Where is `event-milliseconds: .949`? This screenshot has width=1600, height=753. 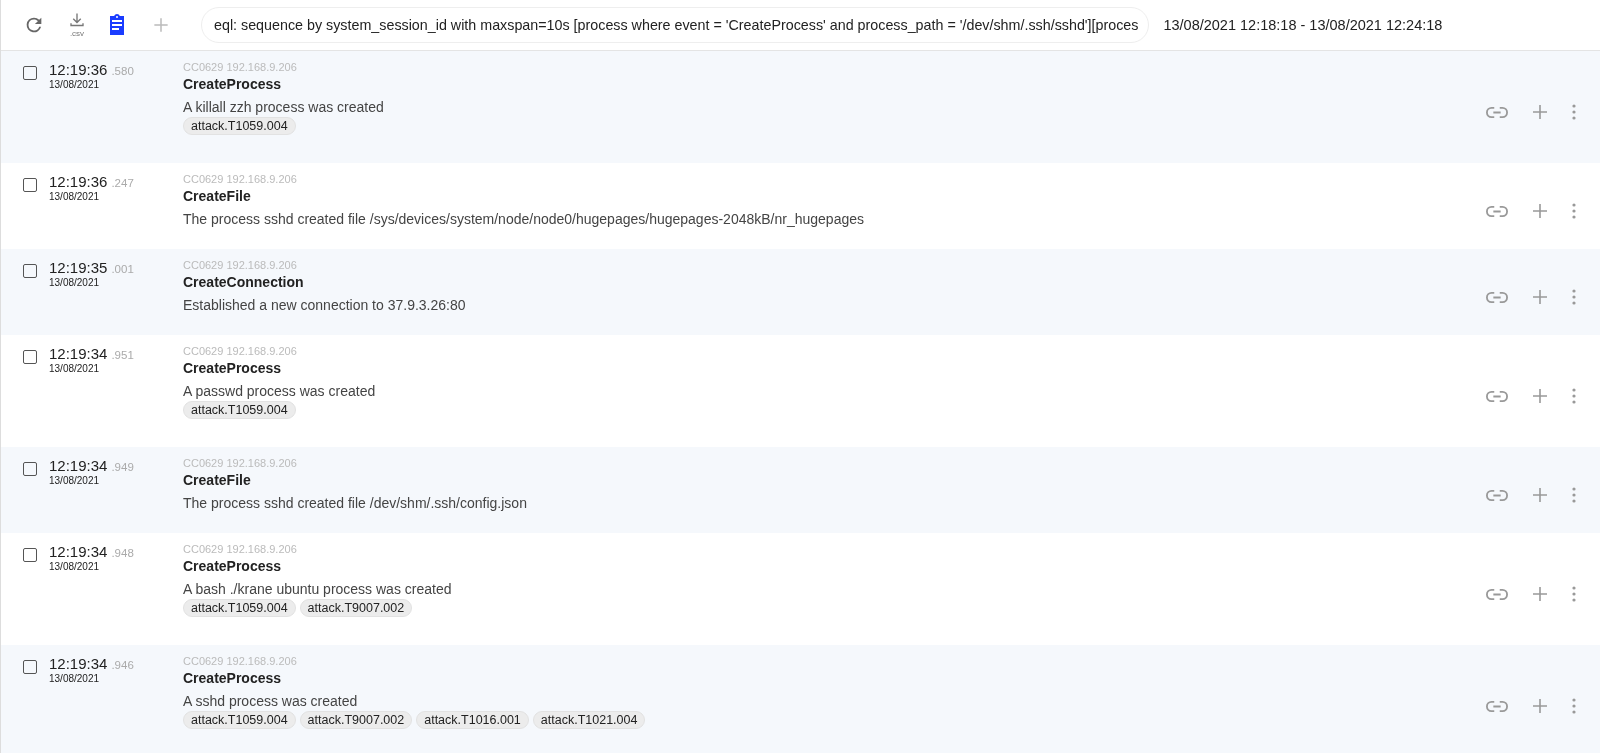 event-milliseconds: .949 is located at coordinates (122, 467).